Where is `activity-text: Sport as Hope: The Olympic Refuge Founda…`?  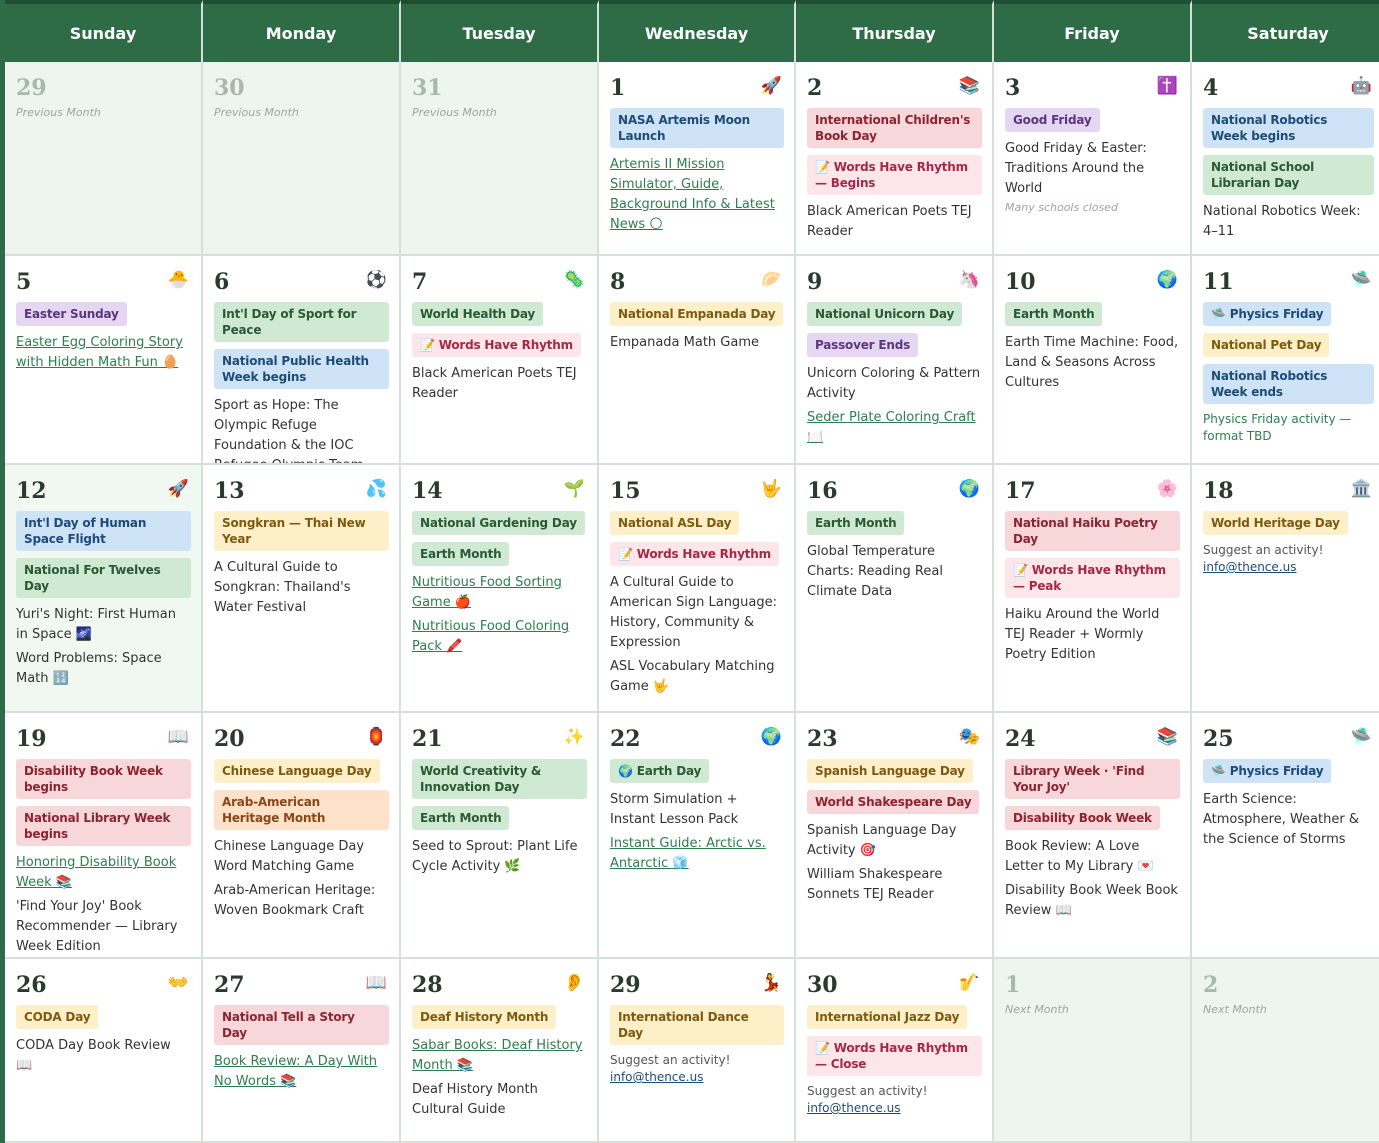 activity-text: Sport as Hope: The Olympic Refuge Founda… is located at coordinates (288, 430).